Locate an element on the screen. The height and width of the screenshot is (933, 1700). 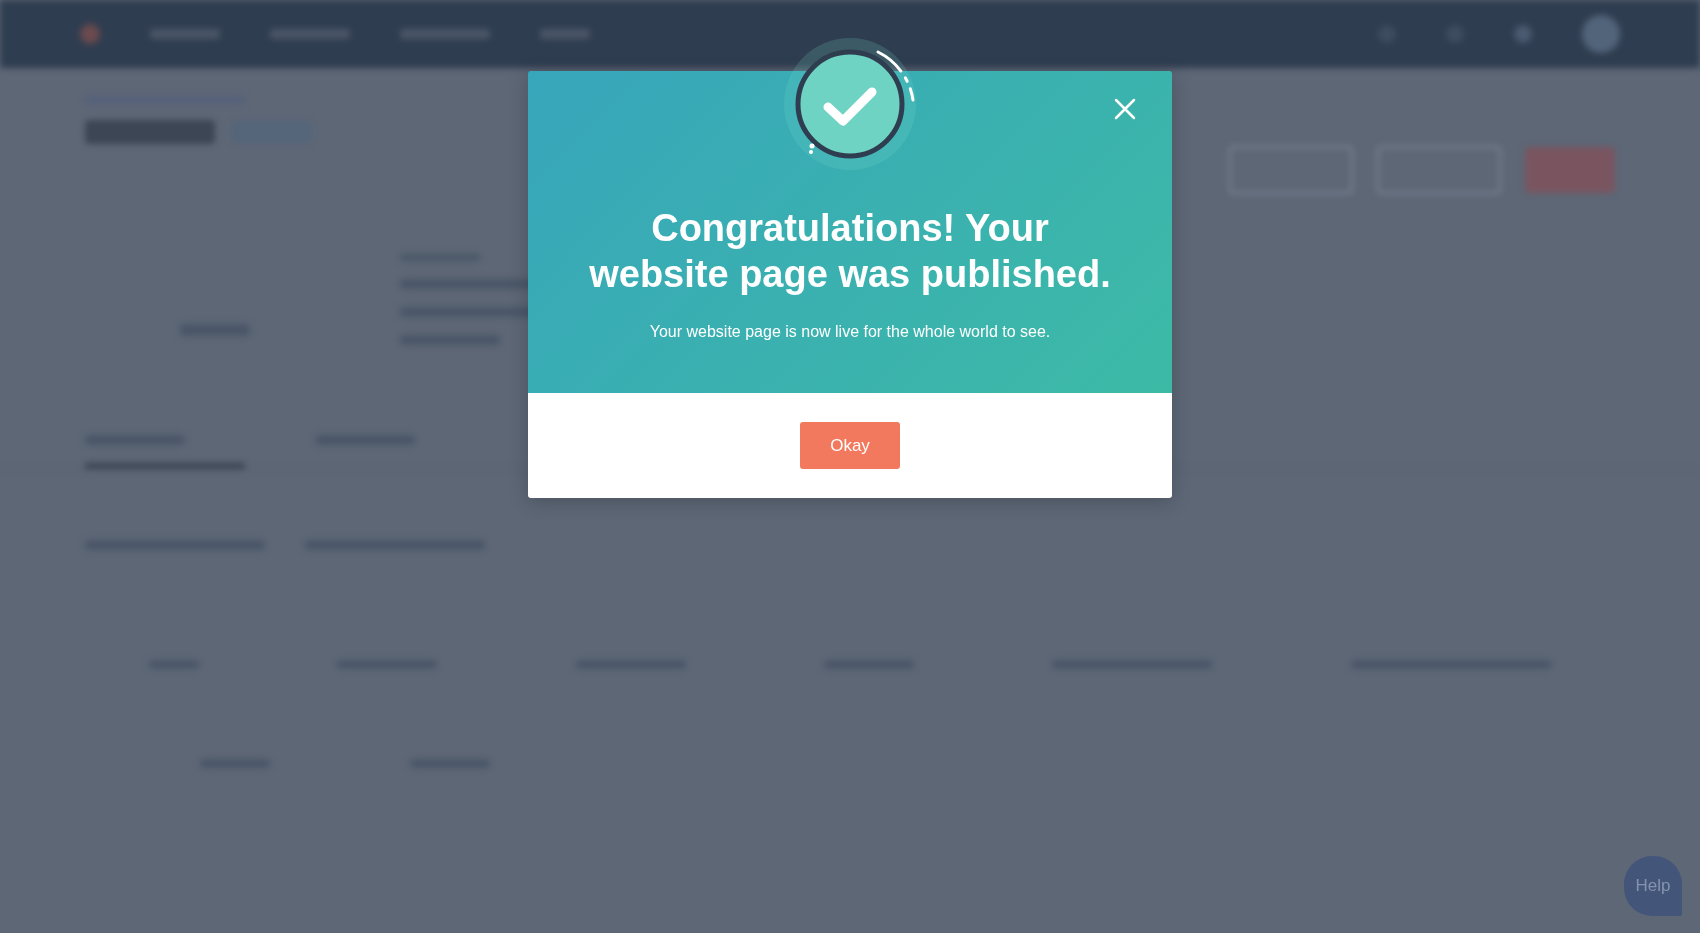
avatar is located at coordinates (1601, 34).